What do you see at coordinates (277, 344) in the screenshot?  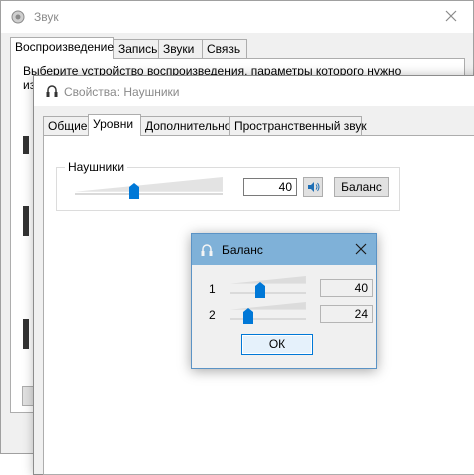 I see `ok-button: ОК` at bounding box center [277, 344].